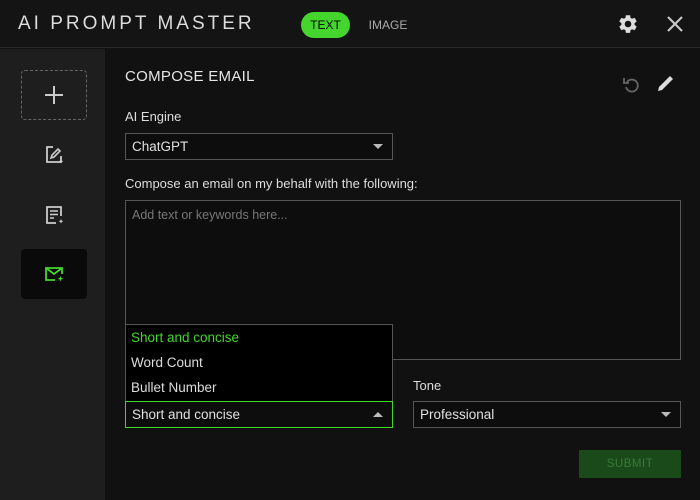 The image size is (700, 500). What do you see at coordinates (259, 146) in the screenshot?
I see `ai-engine-select: ChatGPT` at bounding box center [259, 146].